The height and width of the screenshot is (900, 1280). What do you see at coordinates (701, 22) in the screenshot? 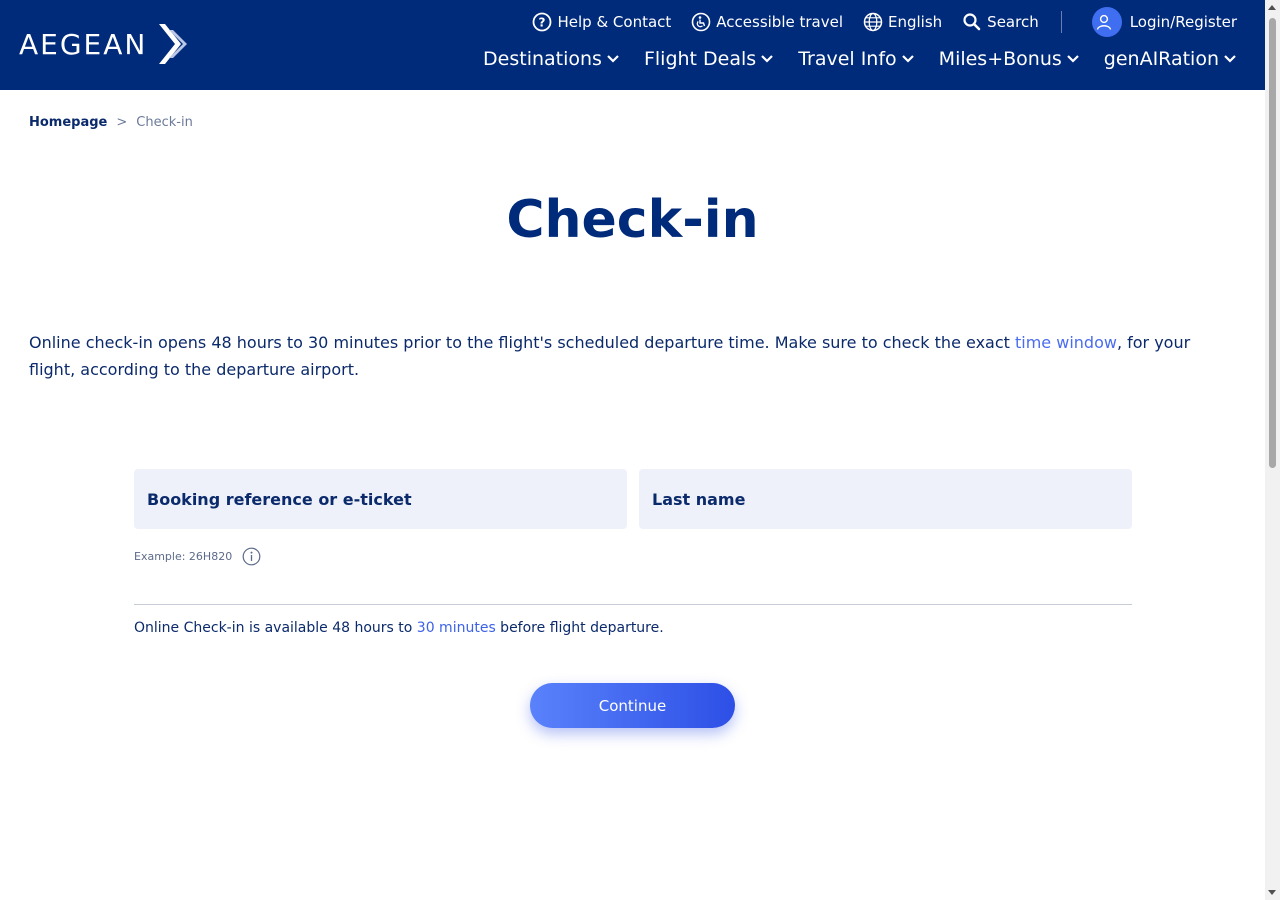
I see `wheelchair-icon` at bounding box center [701, 22].